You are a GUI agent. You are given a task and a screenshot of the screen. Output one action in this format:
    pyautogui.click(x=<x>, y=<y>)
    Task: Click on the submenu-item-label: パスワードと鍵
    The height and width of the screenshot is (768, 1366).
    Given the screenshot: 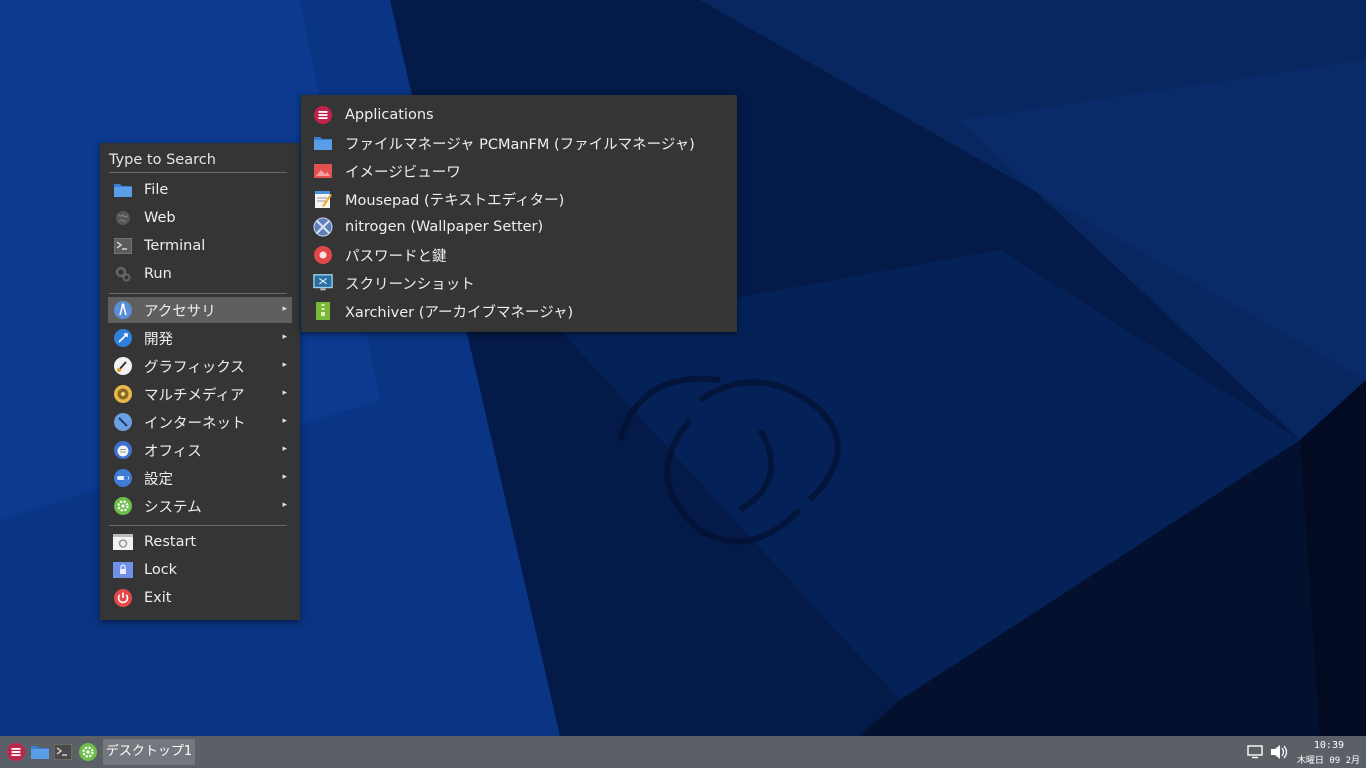 What is the action you would take?
    pyautogui.click(x=396, y=256)
    